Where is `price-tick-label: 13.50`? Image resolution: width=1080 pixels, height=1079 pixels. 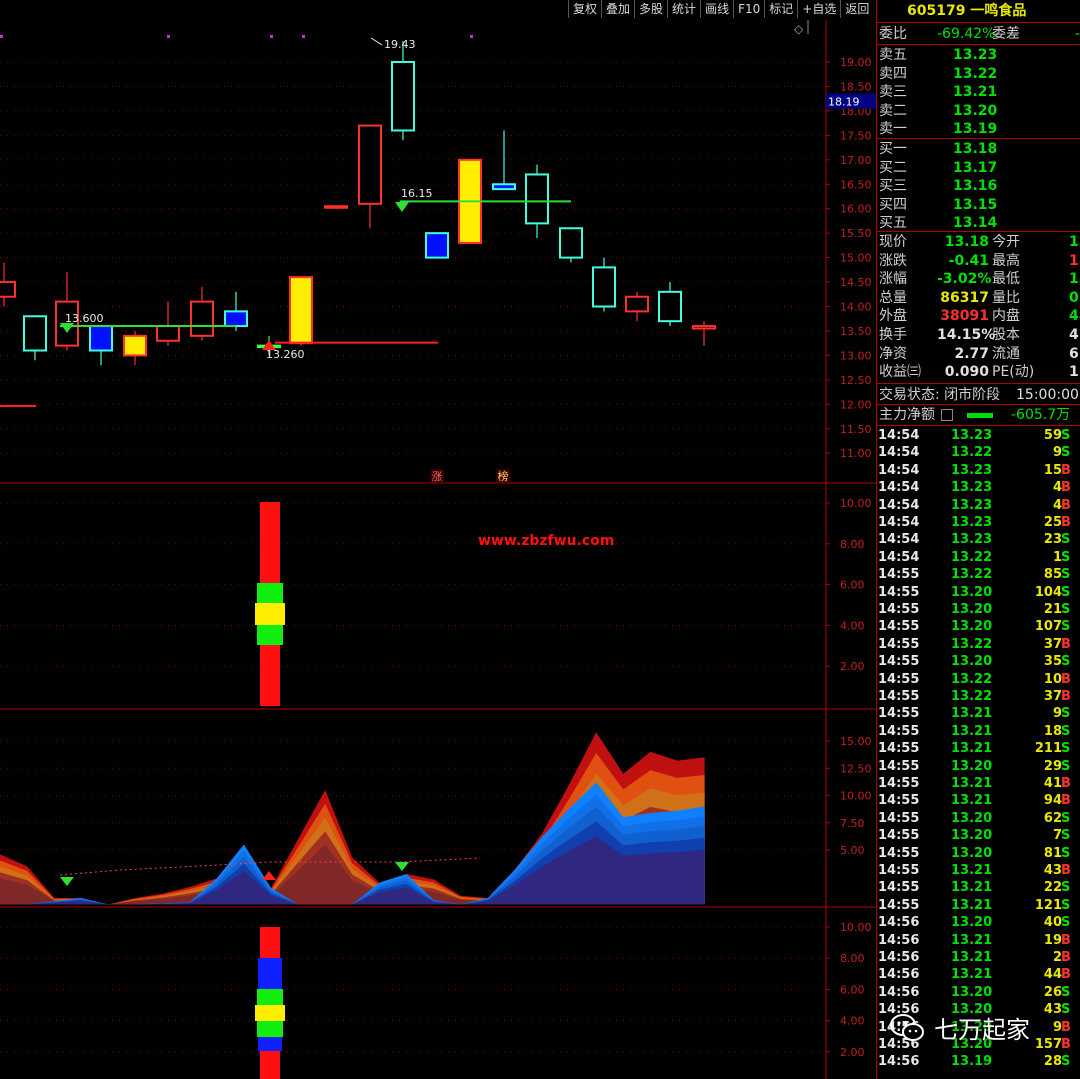 price-tick-label: 13.50 is located at coordinates (856, 331).